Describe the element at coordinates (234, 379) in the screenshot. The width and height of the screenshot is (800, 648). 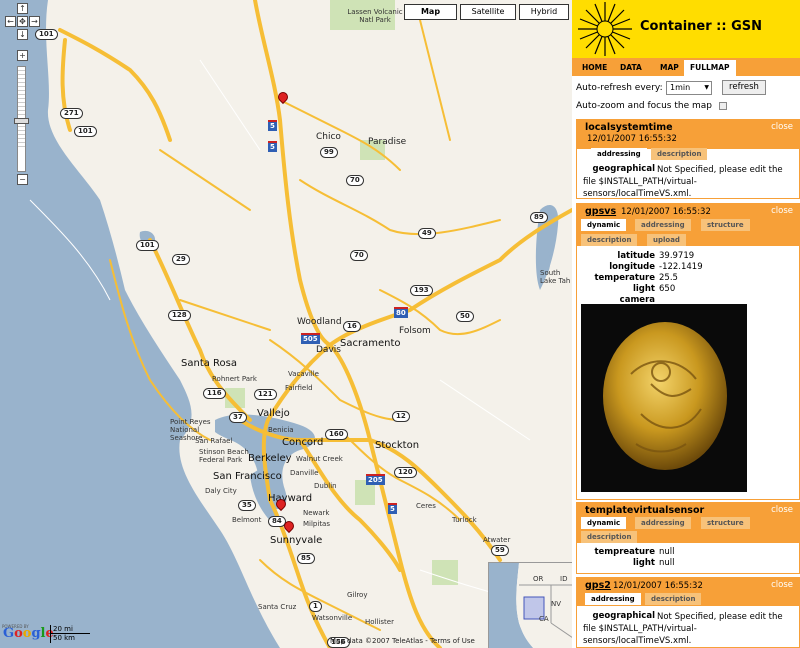
I see `map-label-rohnert: Rohnert Park` at that location.